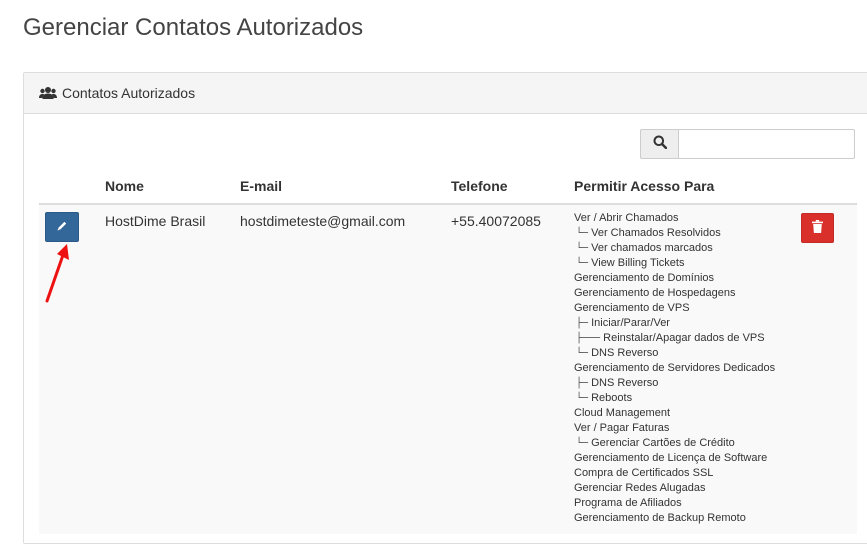 Image resolution: width=867 pixels, height=544 pixels. Describe the element at coordinates (48, 93) in the screenshot. I see `users-icon` at that location.